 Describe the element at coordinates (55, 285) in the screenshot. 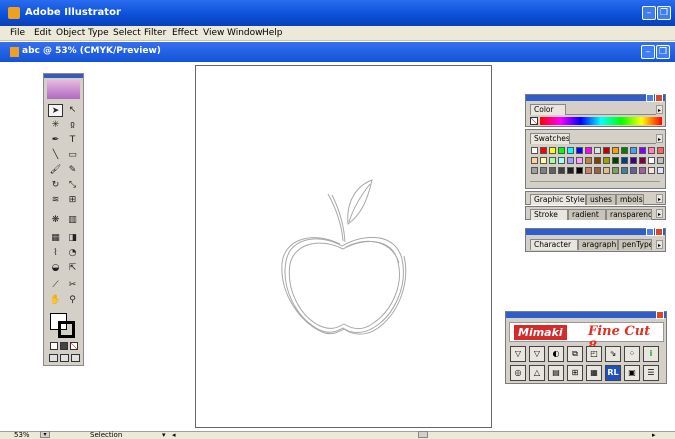

I see `slice-tool-icon: ⟋` at that location.